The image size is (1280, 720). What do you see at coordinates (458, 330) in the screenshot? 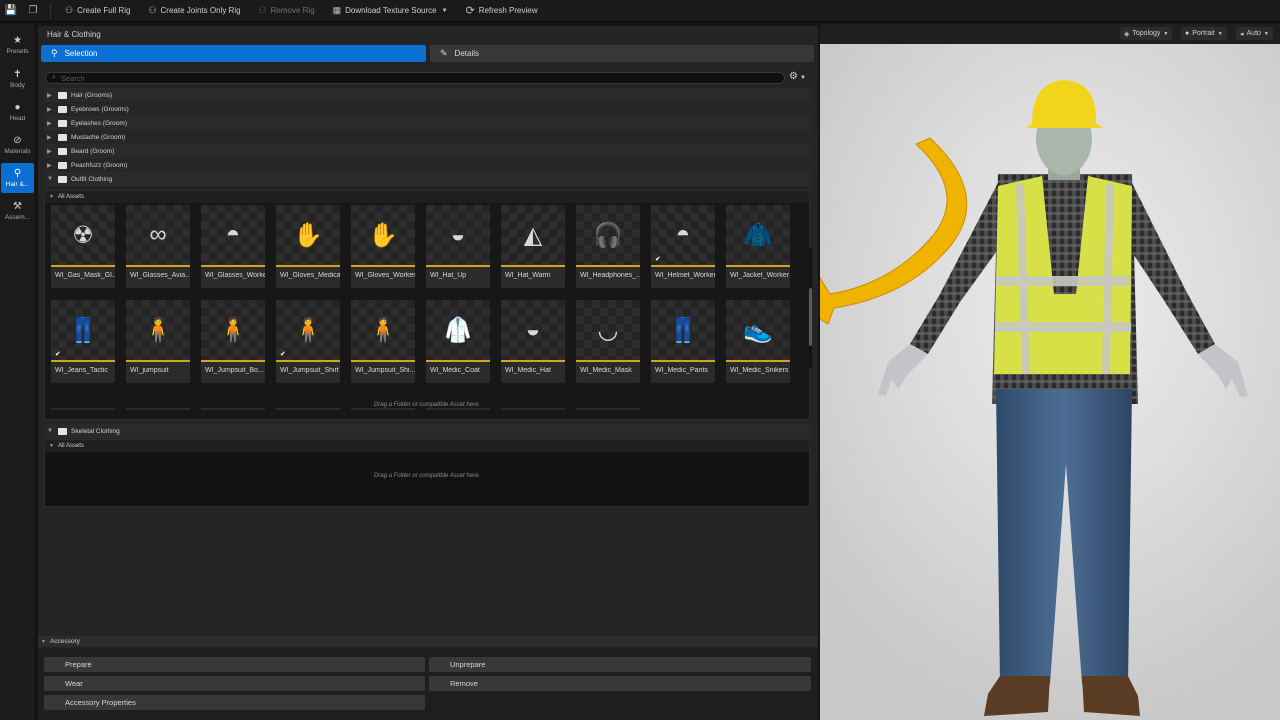
I see `asset-thumbnail: 🥼` at bounding box center [458, 330].